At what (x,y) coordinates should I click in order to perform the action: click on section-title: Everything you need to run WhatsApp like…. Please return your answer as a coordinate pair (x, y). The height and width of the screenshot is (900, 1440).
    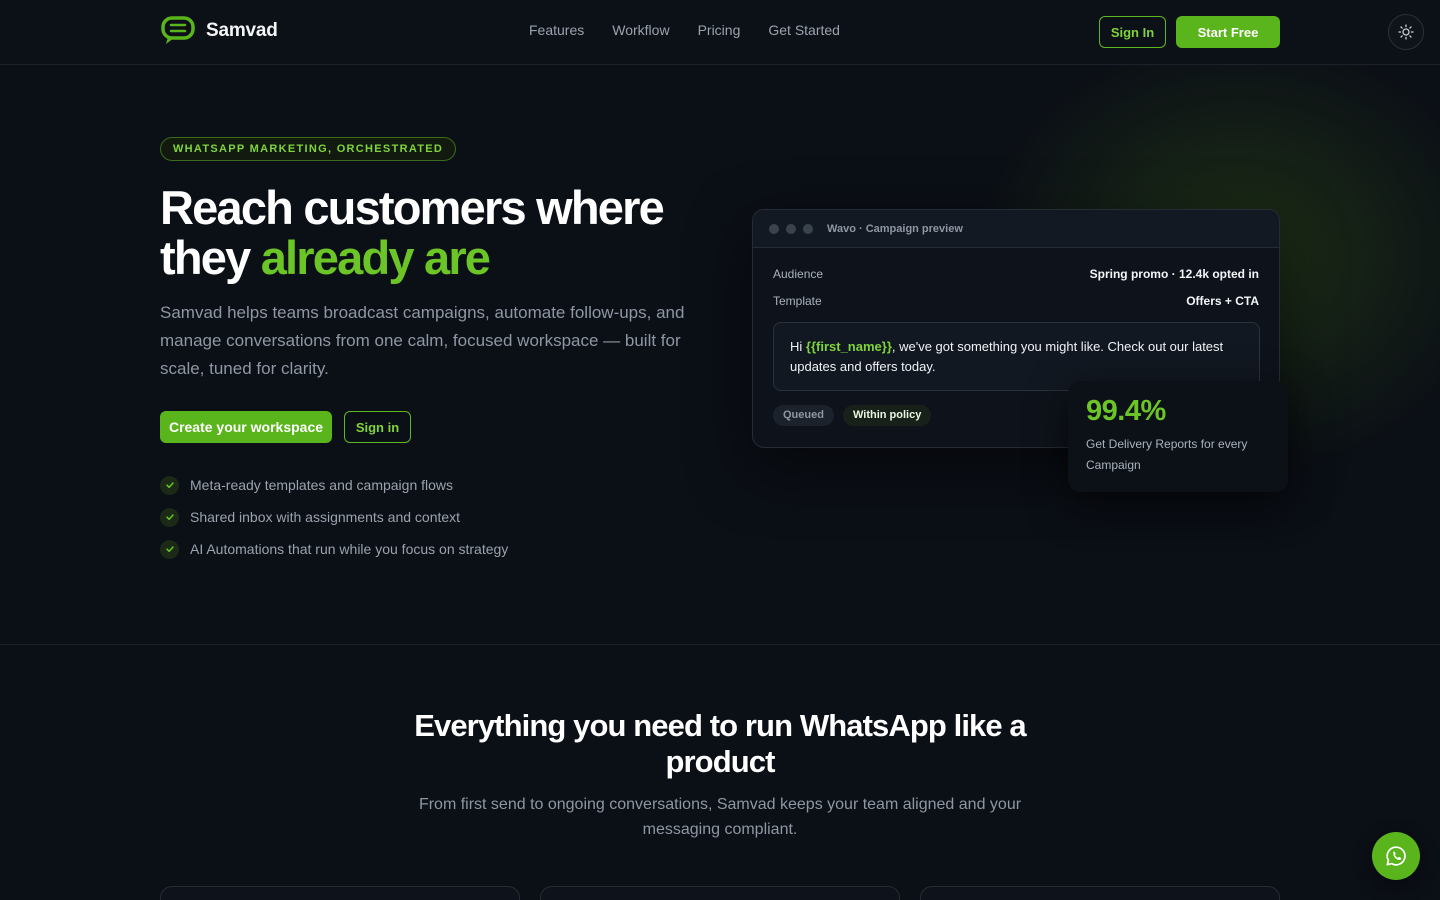
    Looking at the image, I should click on (720, 743).